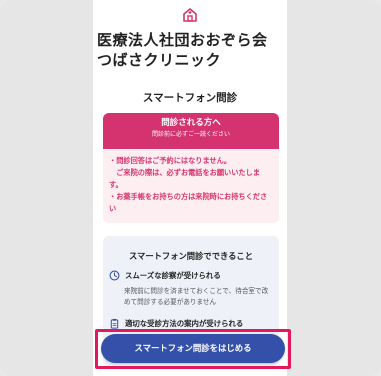  I want to click on feature-item-guidance: 適切な受診方法の案内が受けられる, so click(194, 323).